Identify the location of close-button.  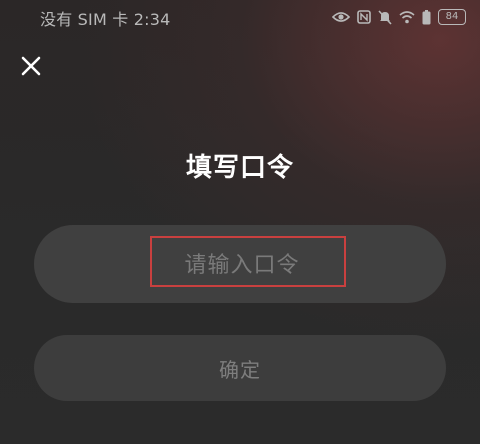
(31, 68).